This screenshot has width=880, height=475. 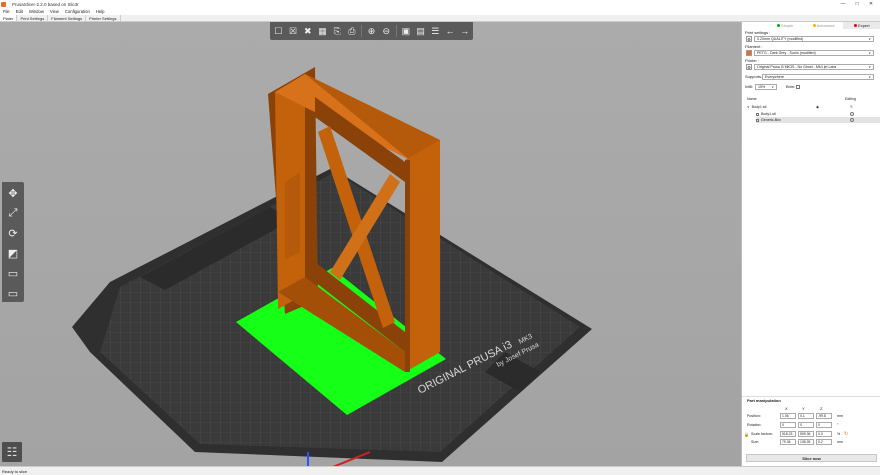 I want to click on split-objects-button: ▣, so click(x=406, y=31).